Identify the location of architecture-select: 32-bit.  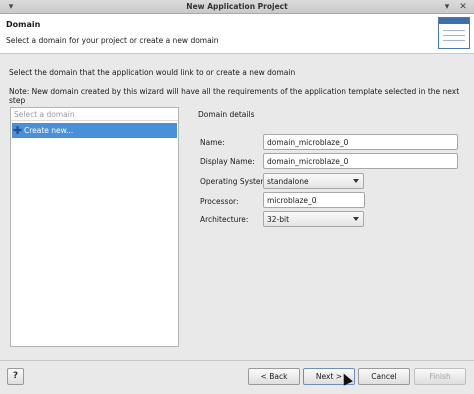
(313, 219).